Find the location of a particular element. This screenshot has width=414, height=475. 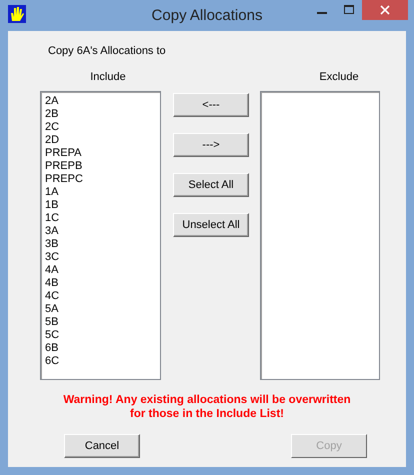

warning-text: Warning! Any existing allocations will be overwritten for those in the Include List! is located at coordinates (207, 407).